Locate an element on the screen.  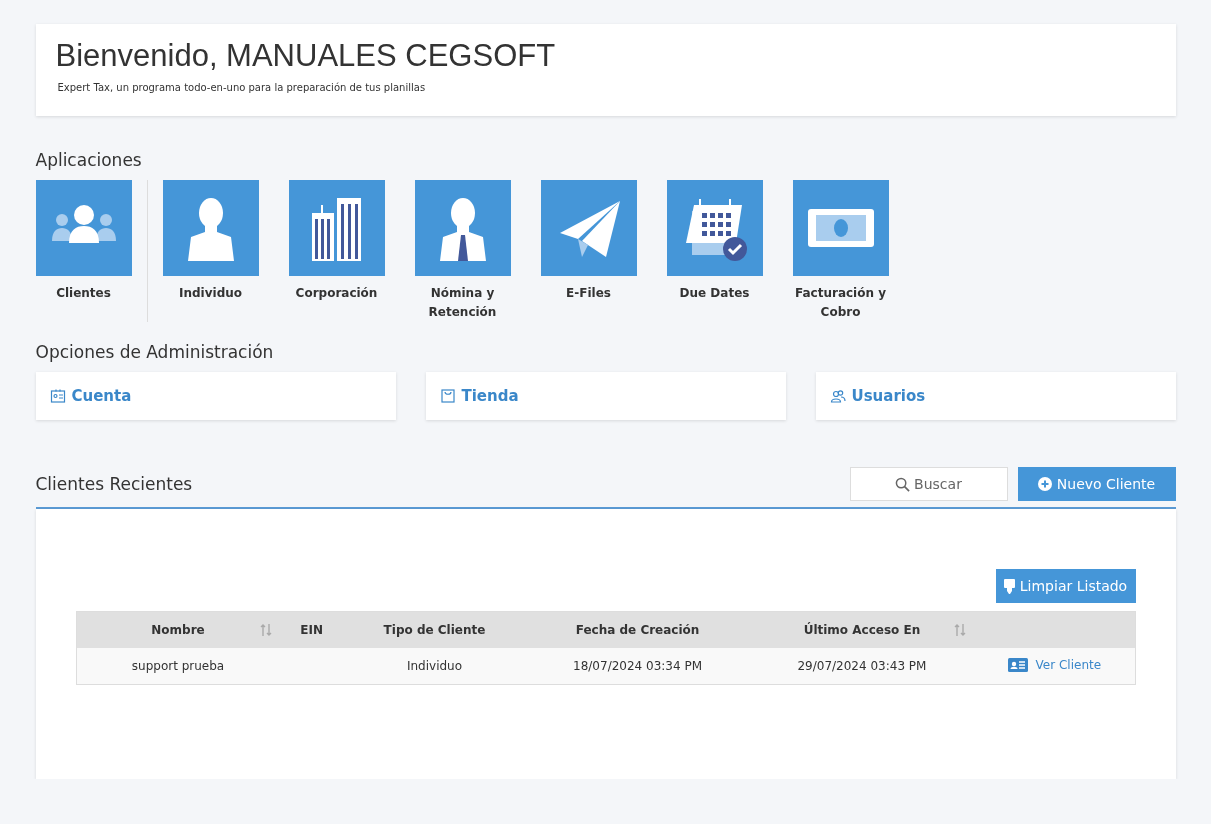
column-header: Nombre is located at coordinates (178, 629).